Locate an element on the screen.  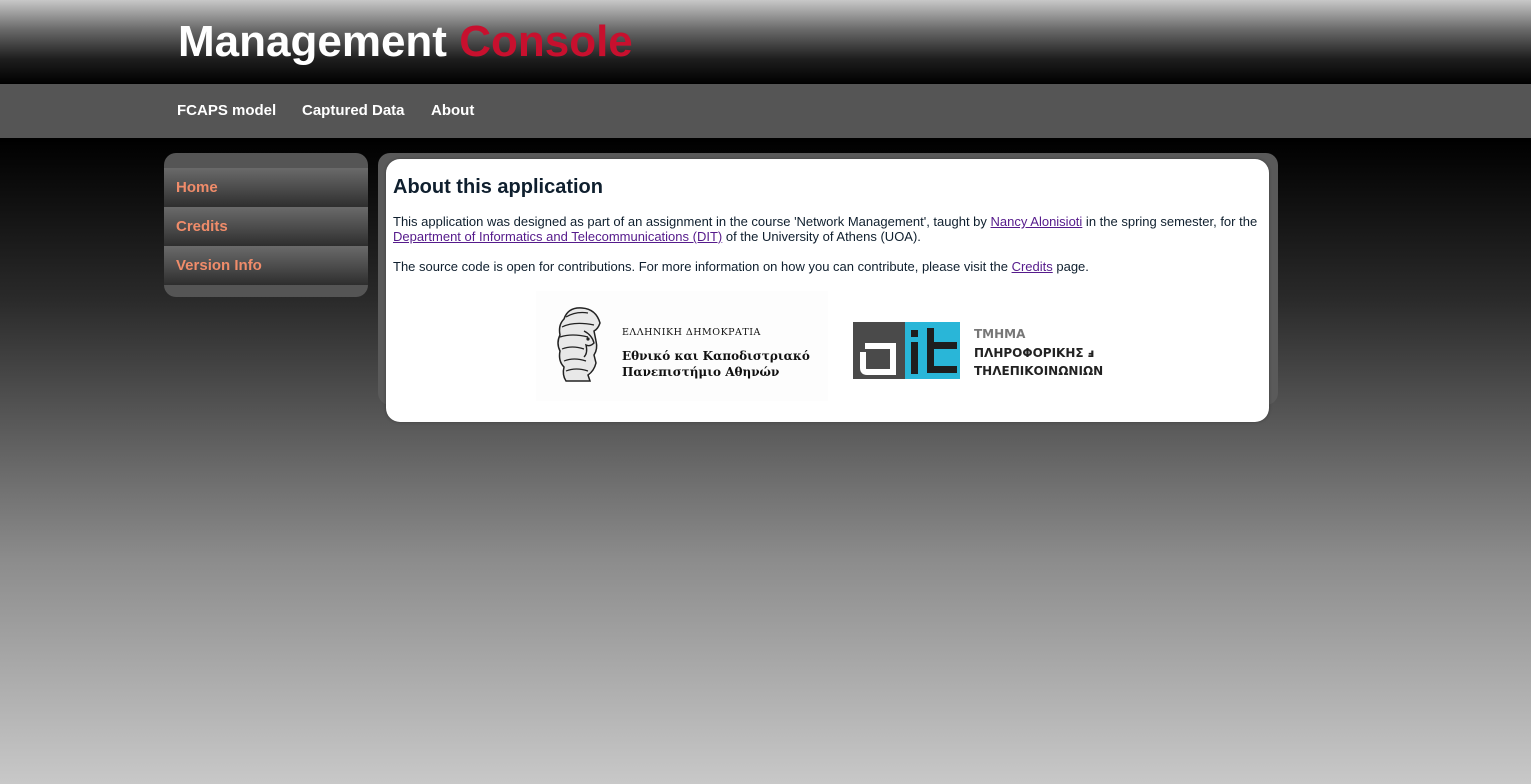
nav-about: About is located at coordinates (452, 110).